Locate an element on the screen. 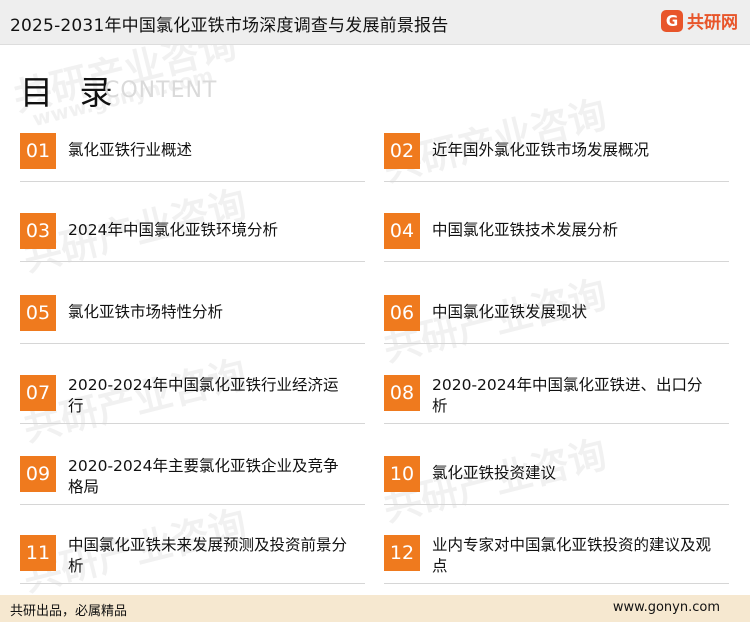 Image resolution: width=750 pixels, height=622 pixels. toc-item-number: 02 is located at coordinates (402, 151).